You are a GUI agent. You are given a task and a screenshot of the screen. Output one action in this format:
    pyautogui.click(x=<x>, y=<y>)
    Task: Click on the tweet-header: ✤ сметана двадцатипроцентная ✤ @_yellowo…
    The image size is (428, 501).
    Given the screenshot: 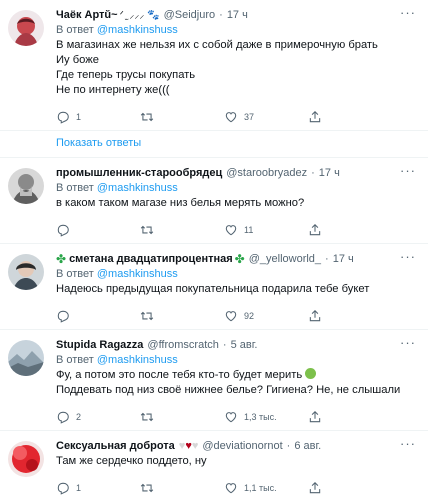 What is the action you would take?
    pyautogui.click(x=237, y=259)
    